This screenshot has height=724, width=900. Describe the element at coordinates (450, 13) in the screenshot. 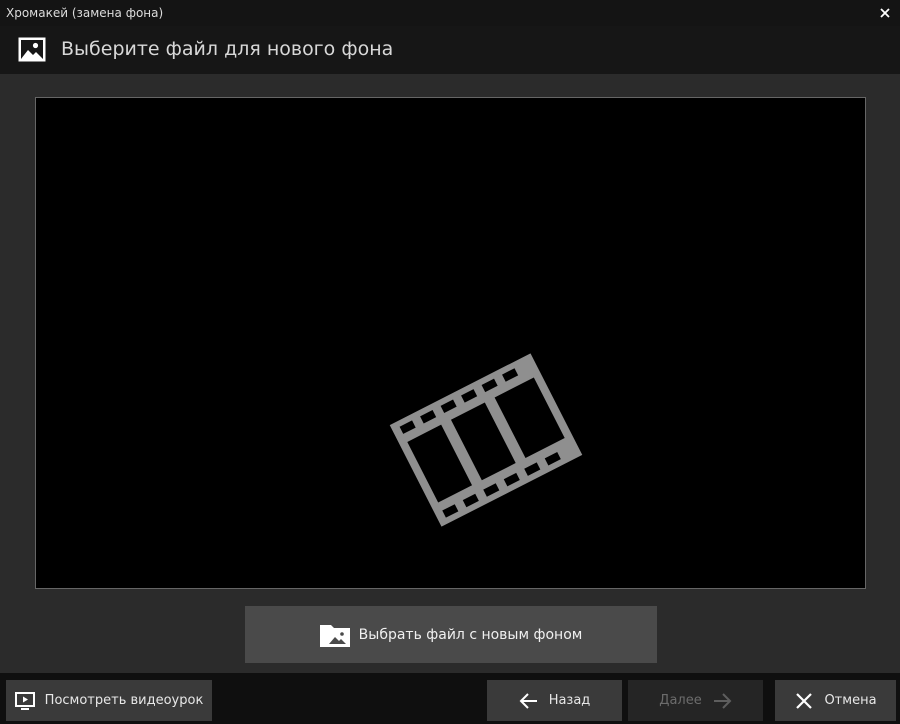

I see `title-bar: Хромакей (замена фона)` at that location.